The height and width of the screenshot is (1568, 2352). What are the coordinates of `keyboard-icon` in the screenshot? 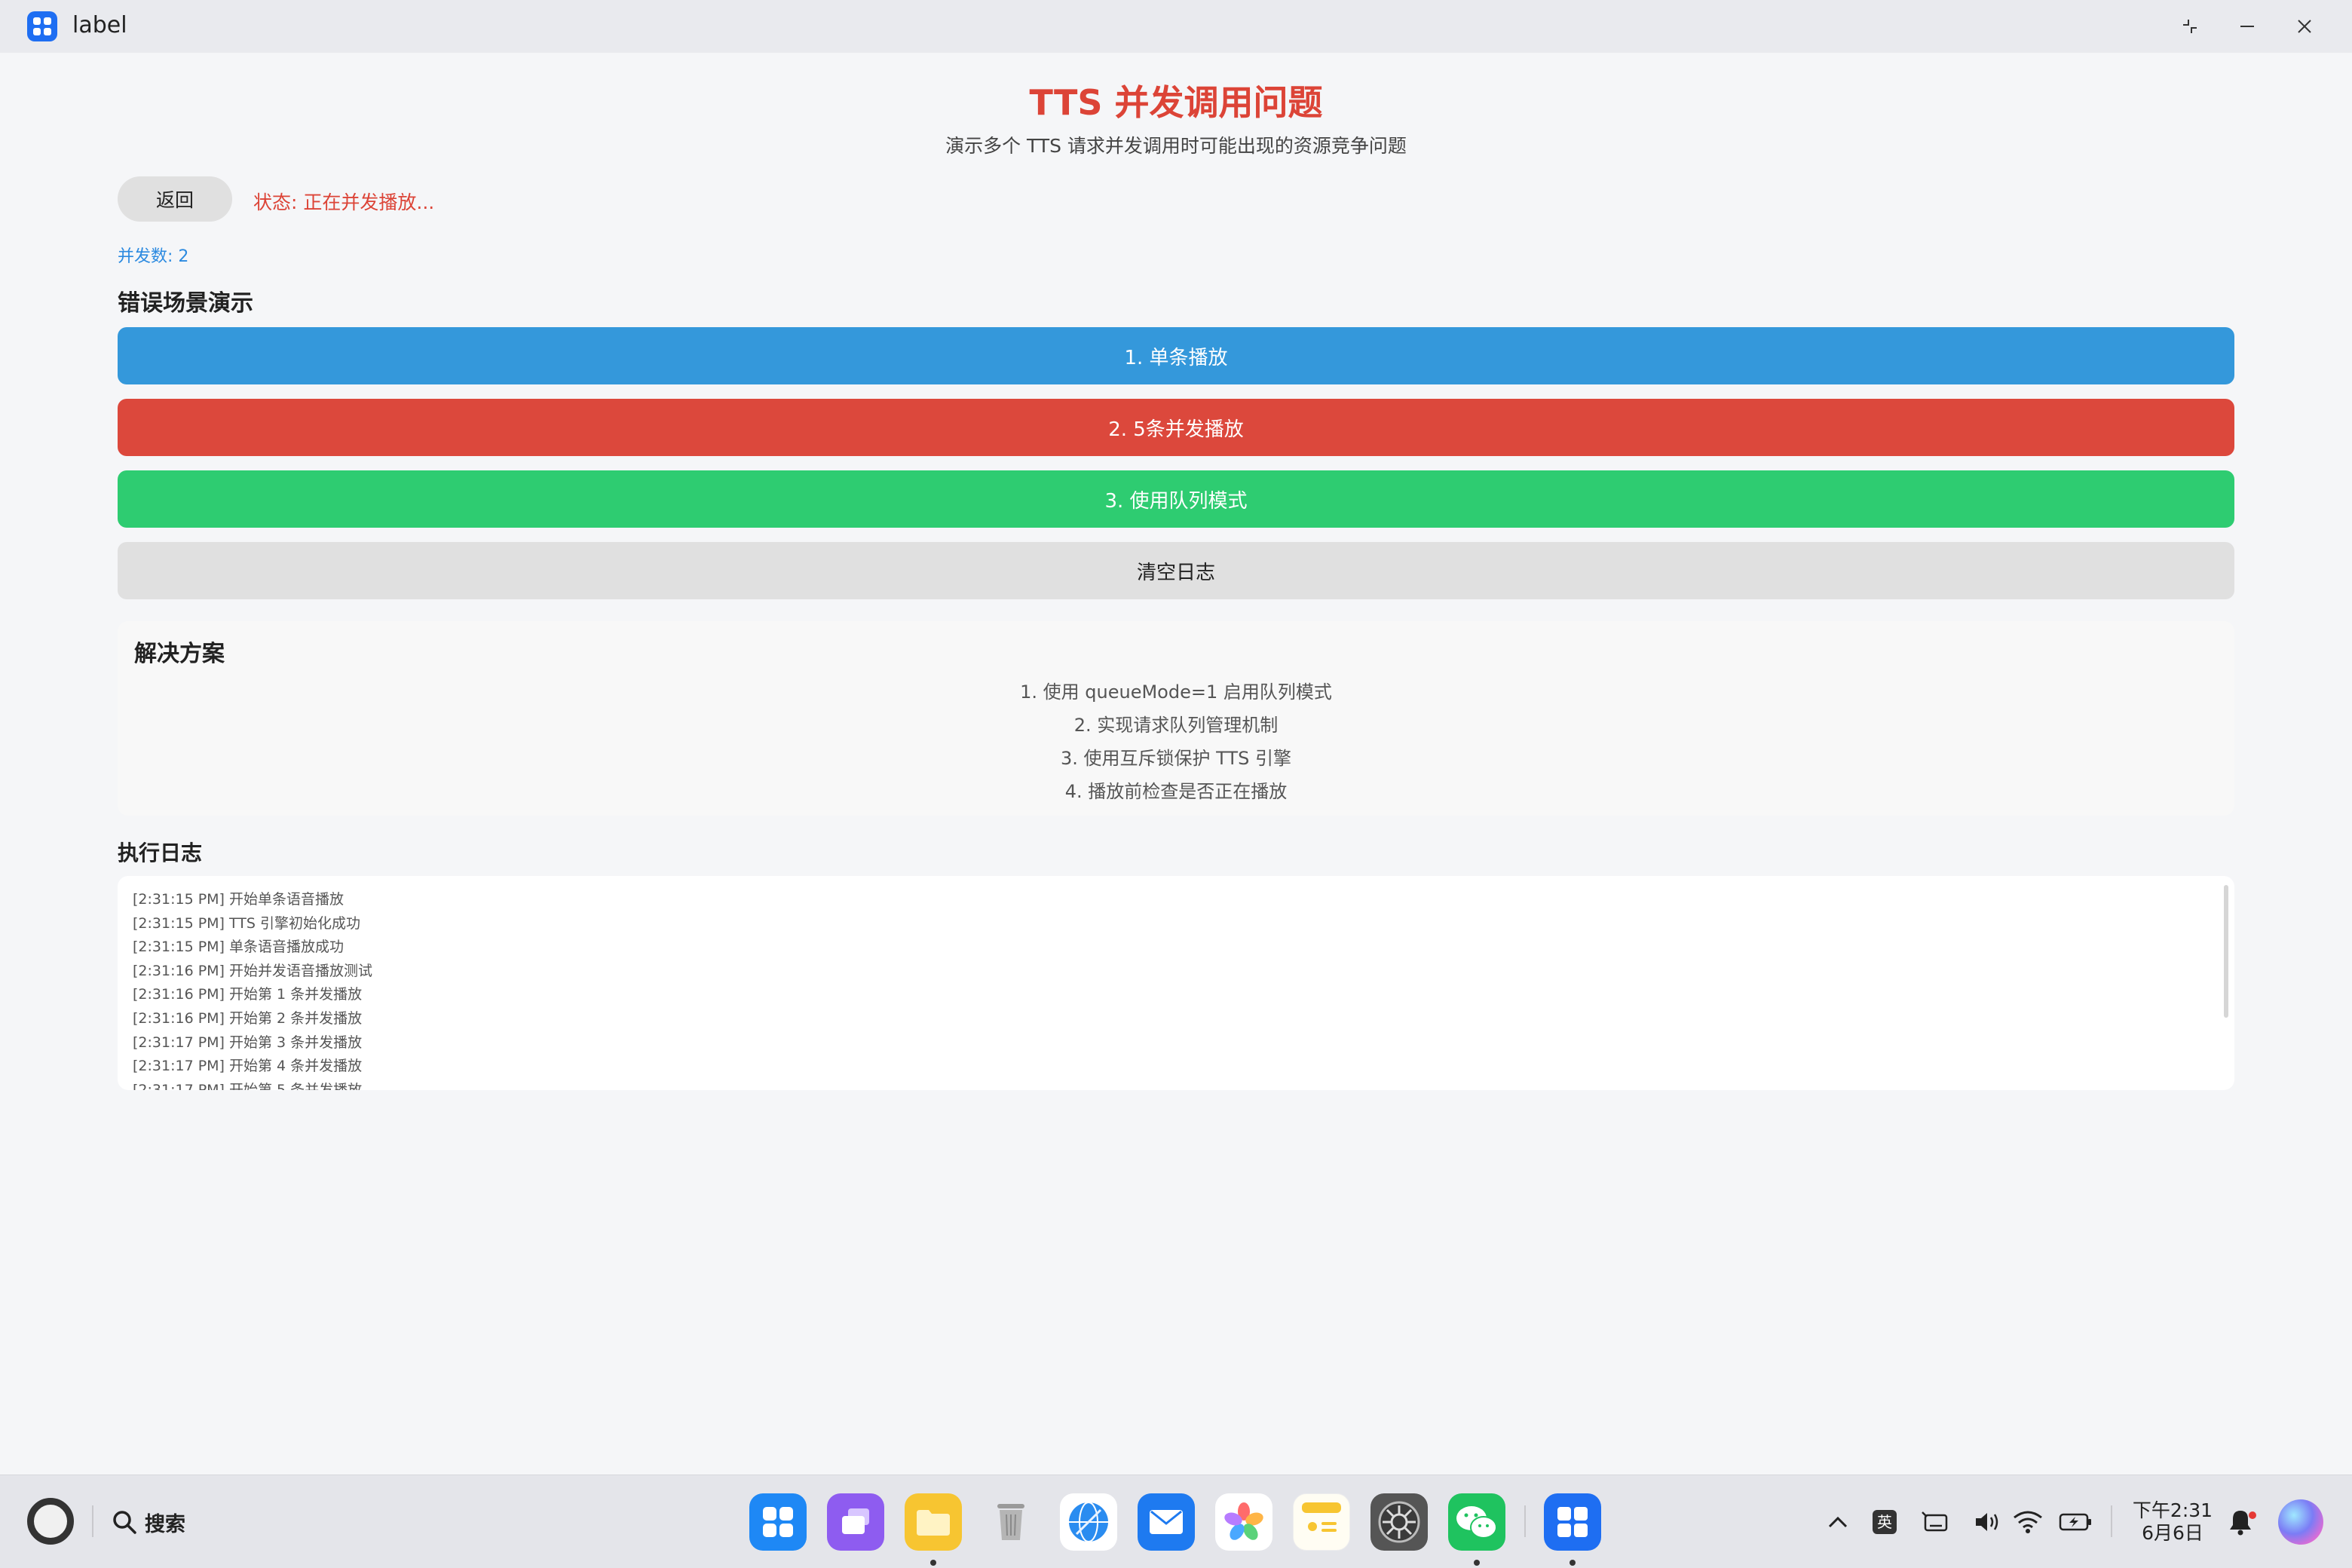 It's located at (1934, 1522).